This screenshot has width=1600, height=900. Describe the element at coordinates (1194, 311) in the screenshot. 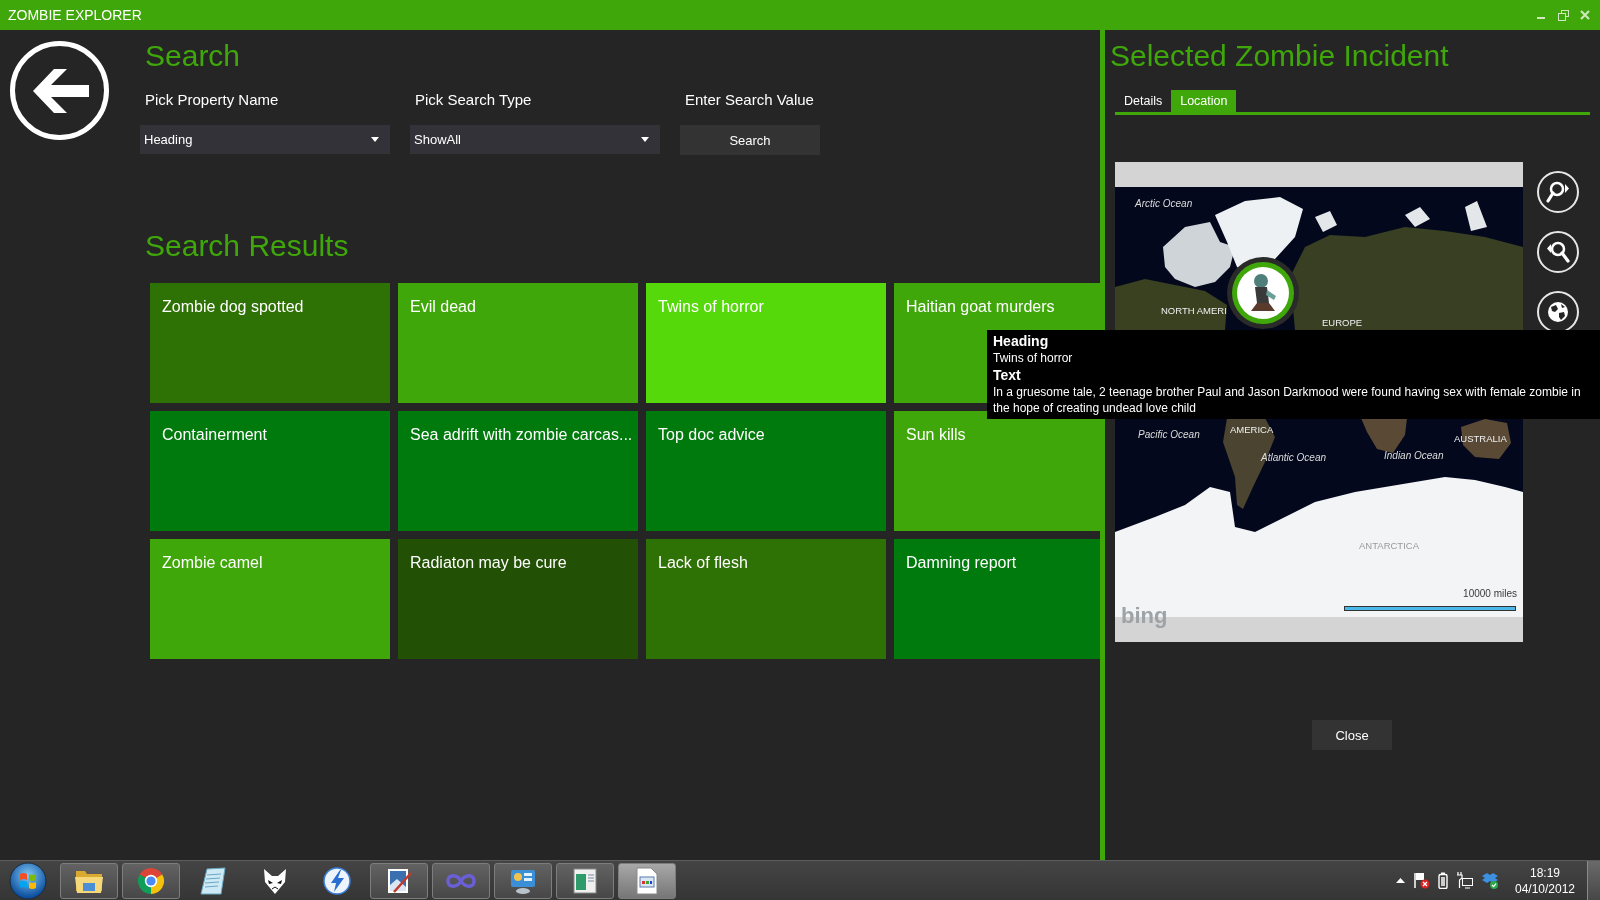

I see `map-label: NORTH AMERI` at that location.